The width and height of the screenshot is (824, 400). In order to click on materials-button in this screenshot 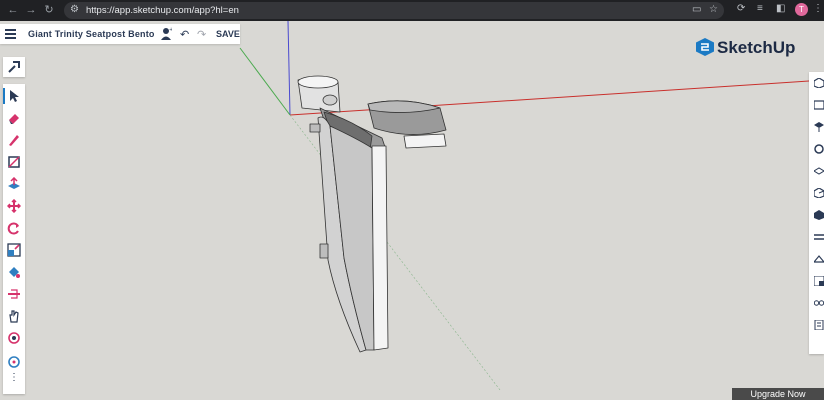, I will do `click(817, 150)`.